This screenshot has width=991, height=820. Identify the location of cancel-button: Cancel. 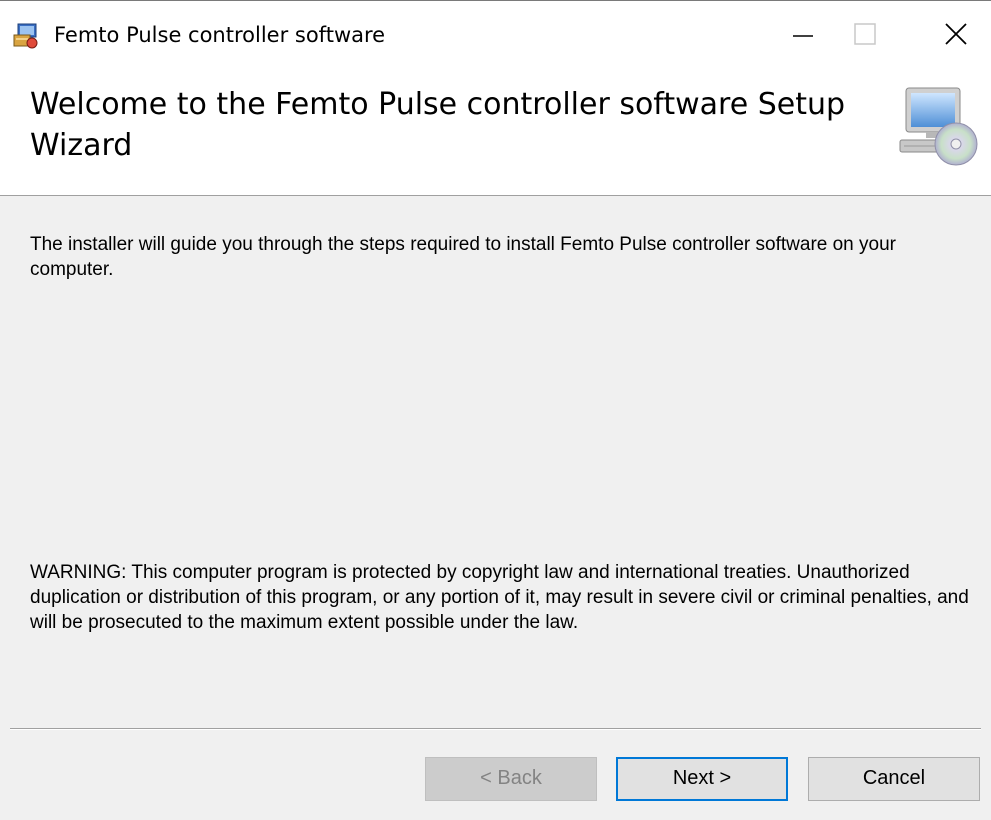
(894, 779).